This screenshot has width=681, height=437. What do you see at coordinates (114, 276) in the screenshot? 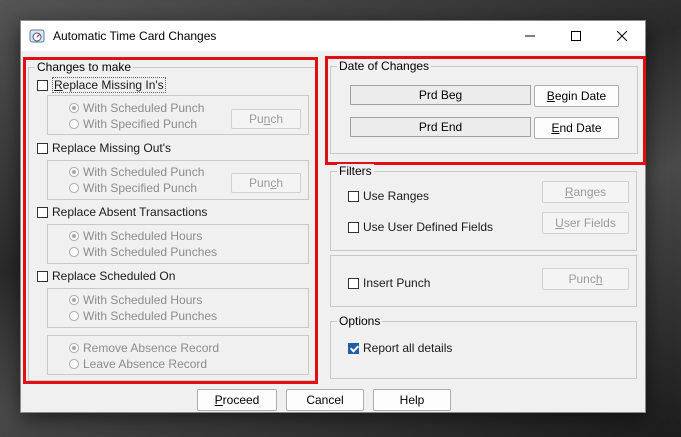
I see `replace-scheduled-on-label: Replace Scheduled On` at bounding box center [114, 276].